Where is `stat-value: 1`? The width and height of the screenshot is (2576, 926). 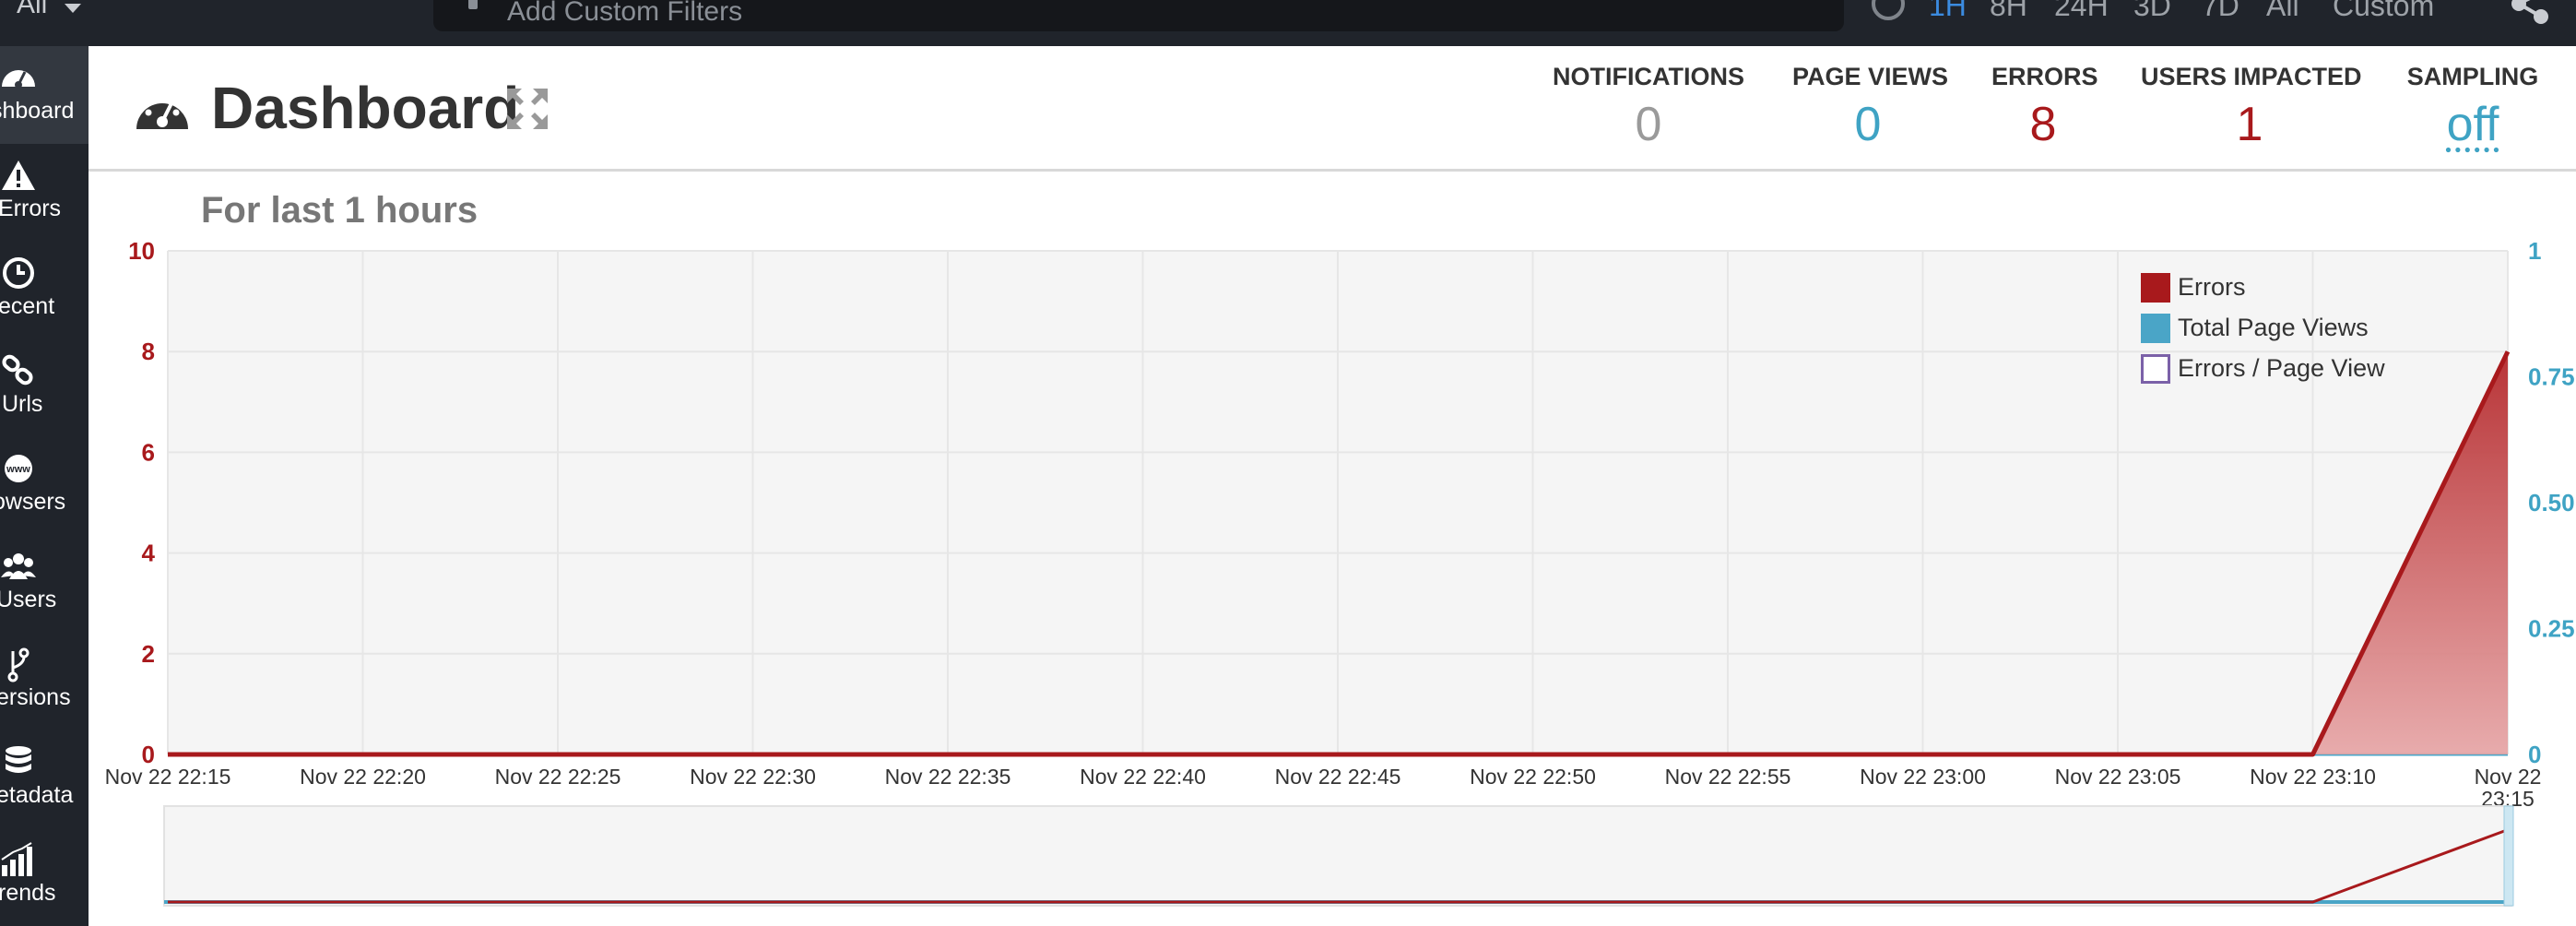 stat-value: 1 is located at coordinates (2249, 124).